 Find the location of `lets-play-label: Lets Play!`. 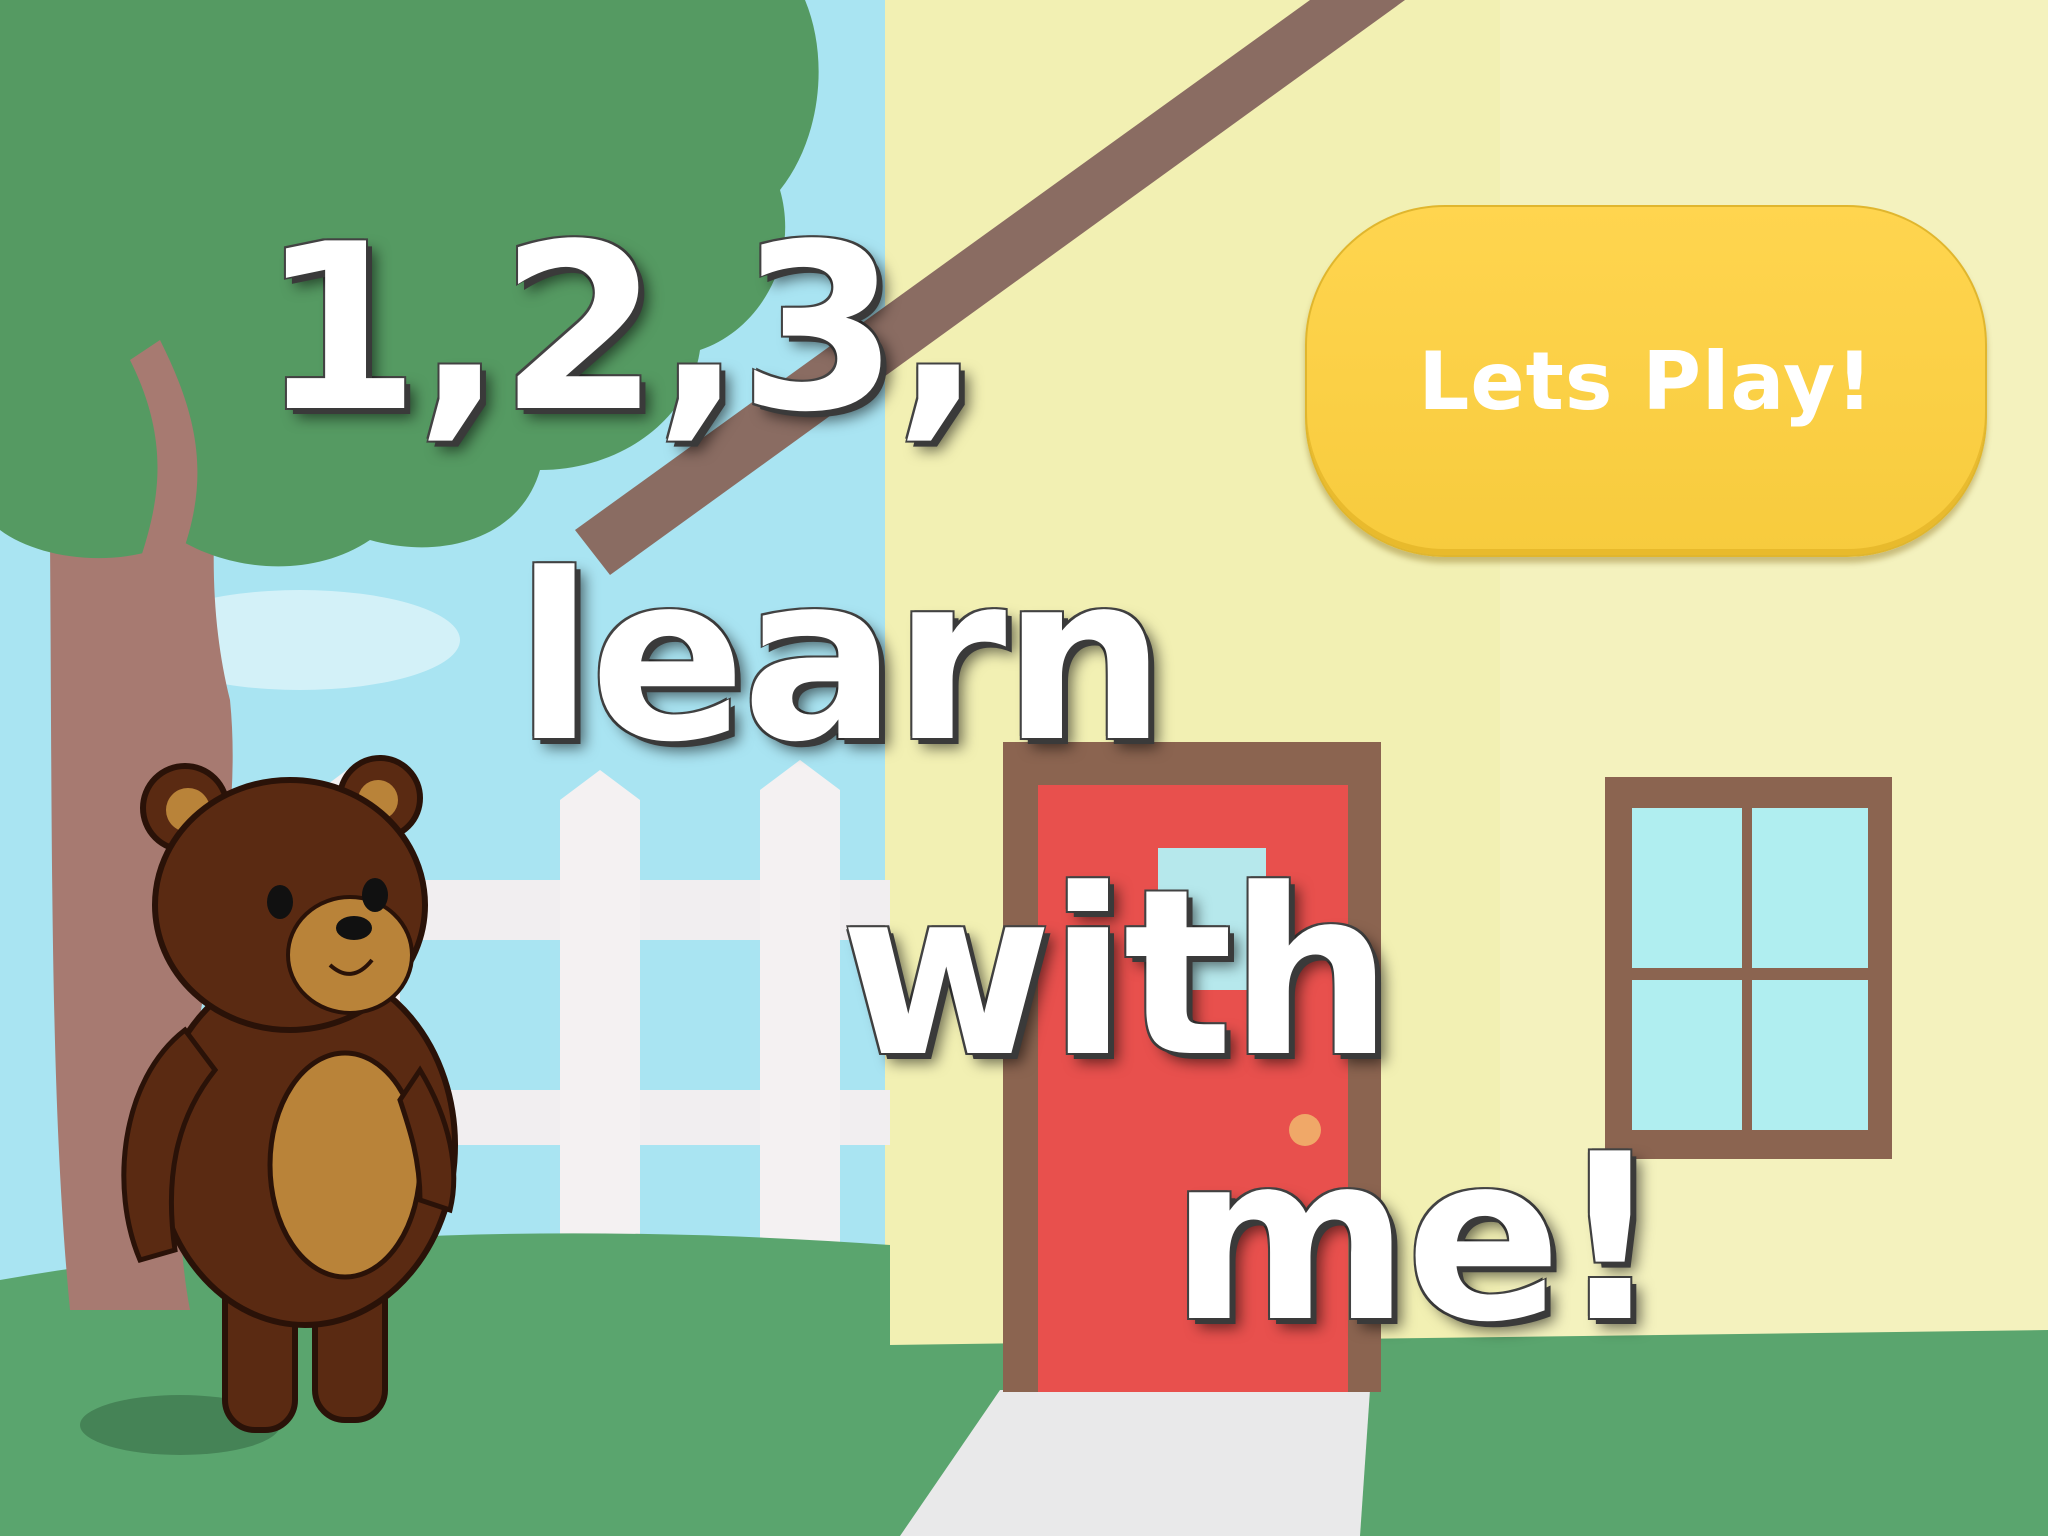

lets-play-label: Lets Play! is located at coordinates (1646, 381).